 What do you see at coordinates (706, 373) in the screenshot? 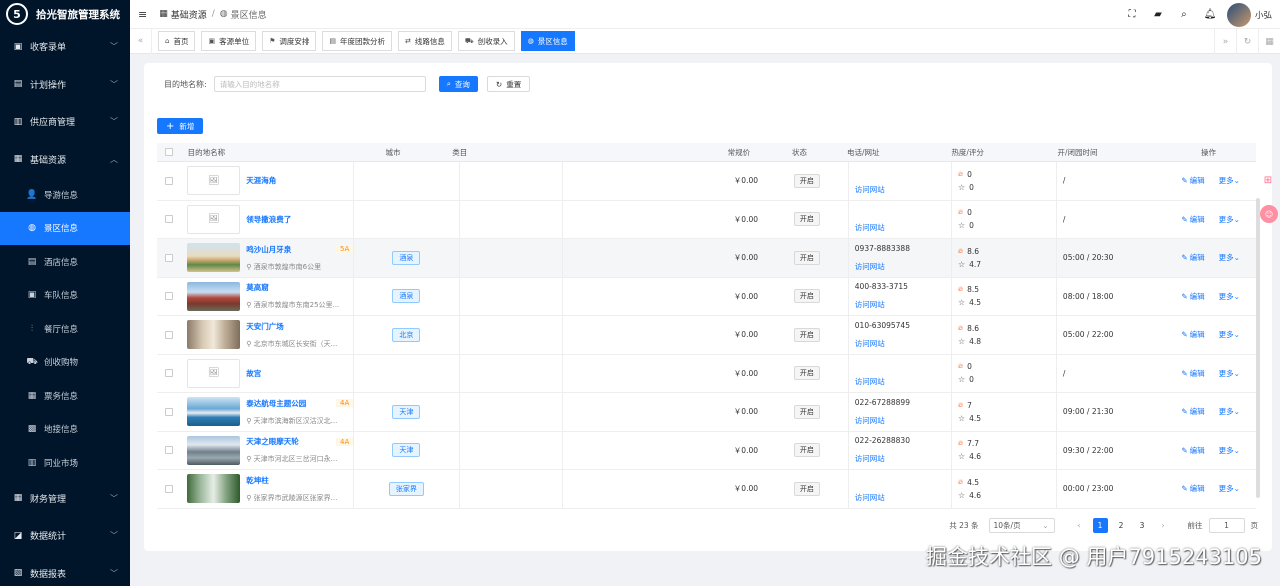
I see `table-row: 🖼︎ 故宫 ￥0.00 开启 访问网站 🔥︎ 0 ☆ 0/✎ 编辑 更多 ⌄` at bounding box center [706, 373].